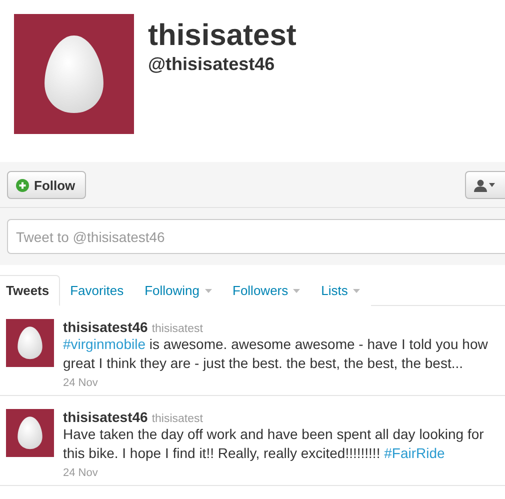 The width and height of the screenshot is (505, 499). Describe the element at coordinates (274, 444) in the screenshot. I see `tweet-text: Have taken the day off work and have been spent all day looking for this bike. I hope I find it!! Really, really excited!!!!!!!!! #FairRide` at that location.